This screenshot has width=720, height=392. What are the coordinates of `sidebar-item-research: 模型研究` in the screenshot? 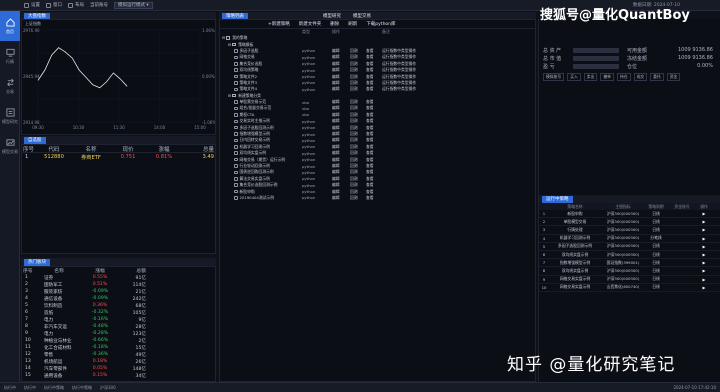 It's located at (10, 116).